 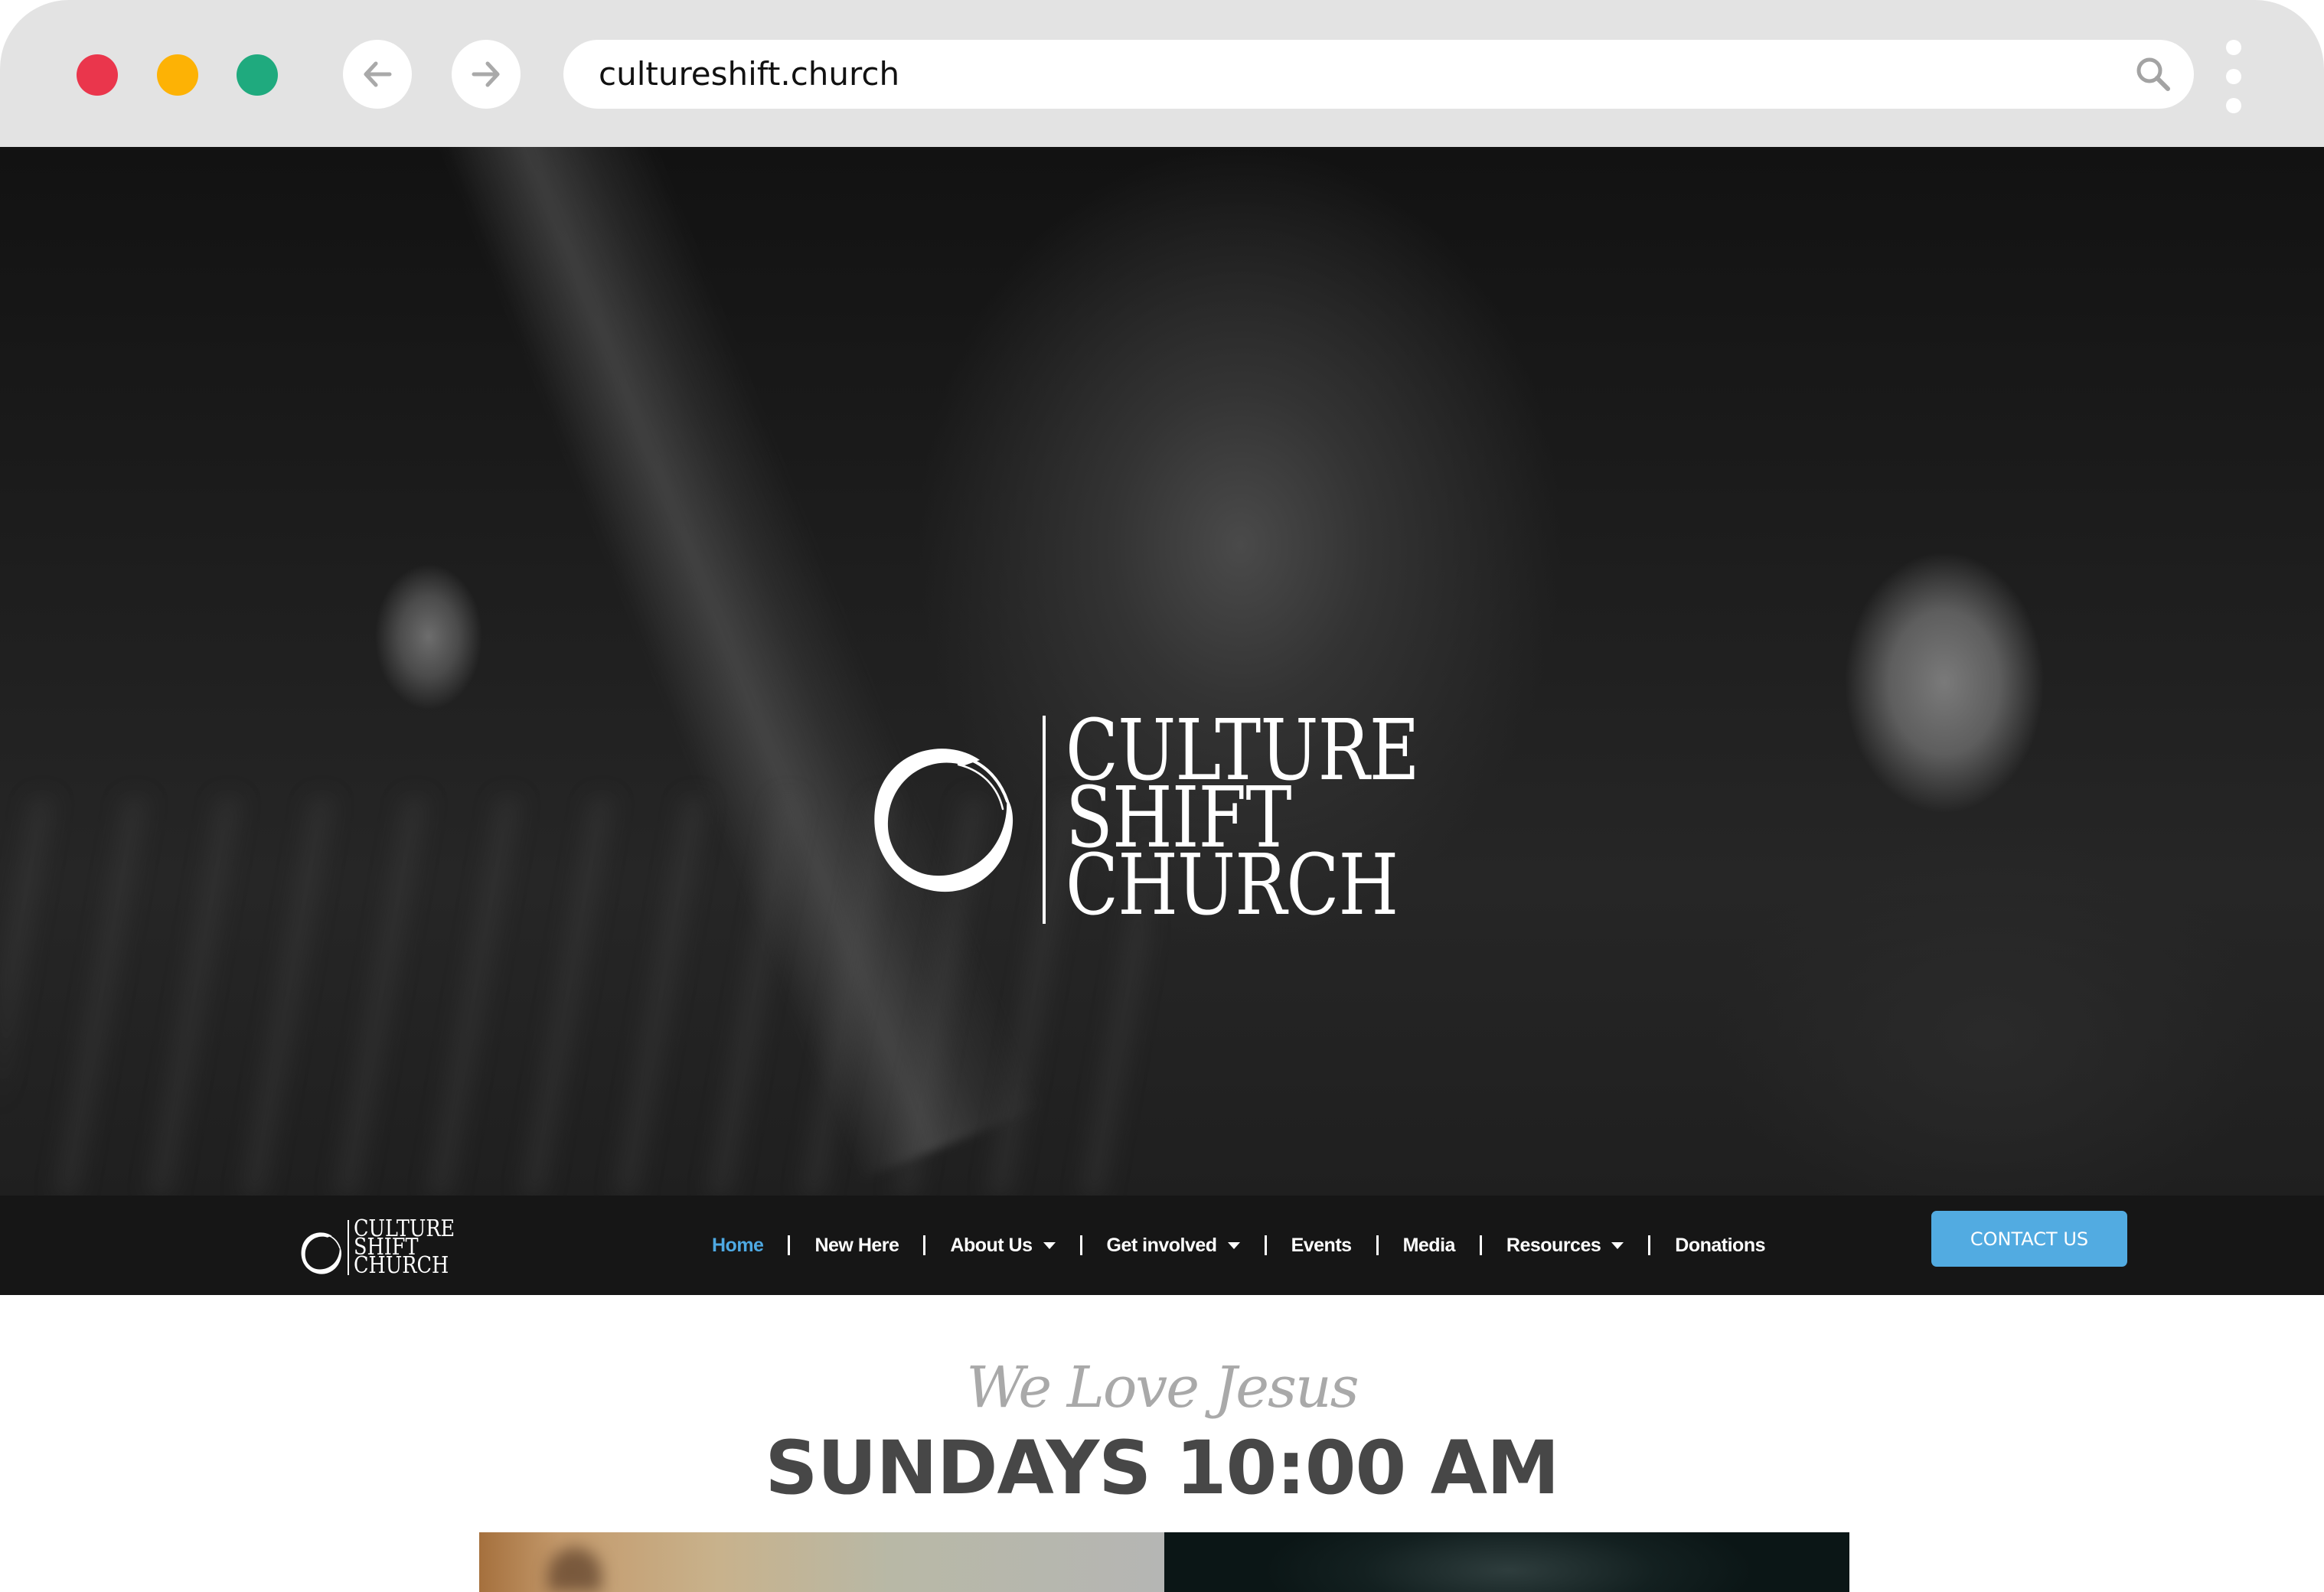 I want to click on arrow-right-icon, so click(x=486, y=74).